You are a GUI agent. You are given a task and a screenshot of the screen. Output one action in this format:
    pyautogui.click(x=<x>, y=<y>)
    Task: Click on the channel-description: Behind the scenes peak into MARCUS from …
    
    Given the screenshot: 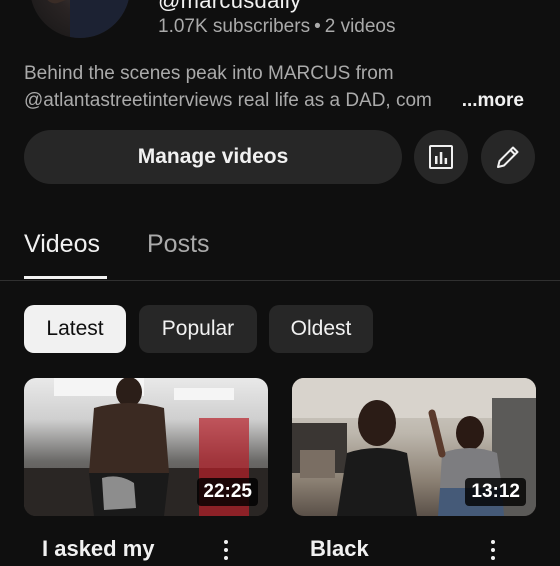 What is the action you would take?
    pyautogui.click(x=274, y=87)
    